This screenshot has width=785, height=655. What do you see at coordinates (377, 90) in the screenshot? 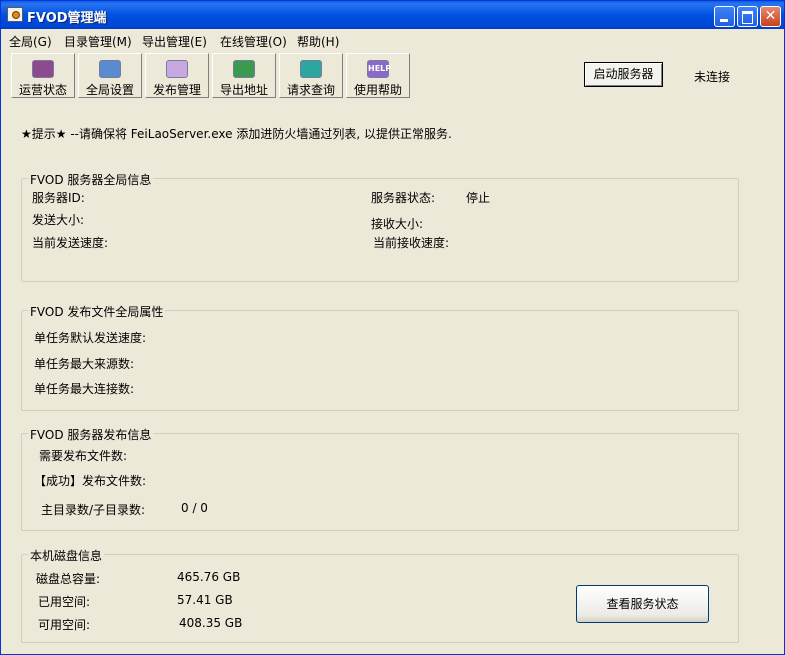
I see `toolbar-label: 使用帮助` at bounding box center [377, 90].